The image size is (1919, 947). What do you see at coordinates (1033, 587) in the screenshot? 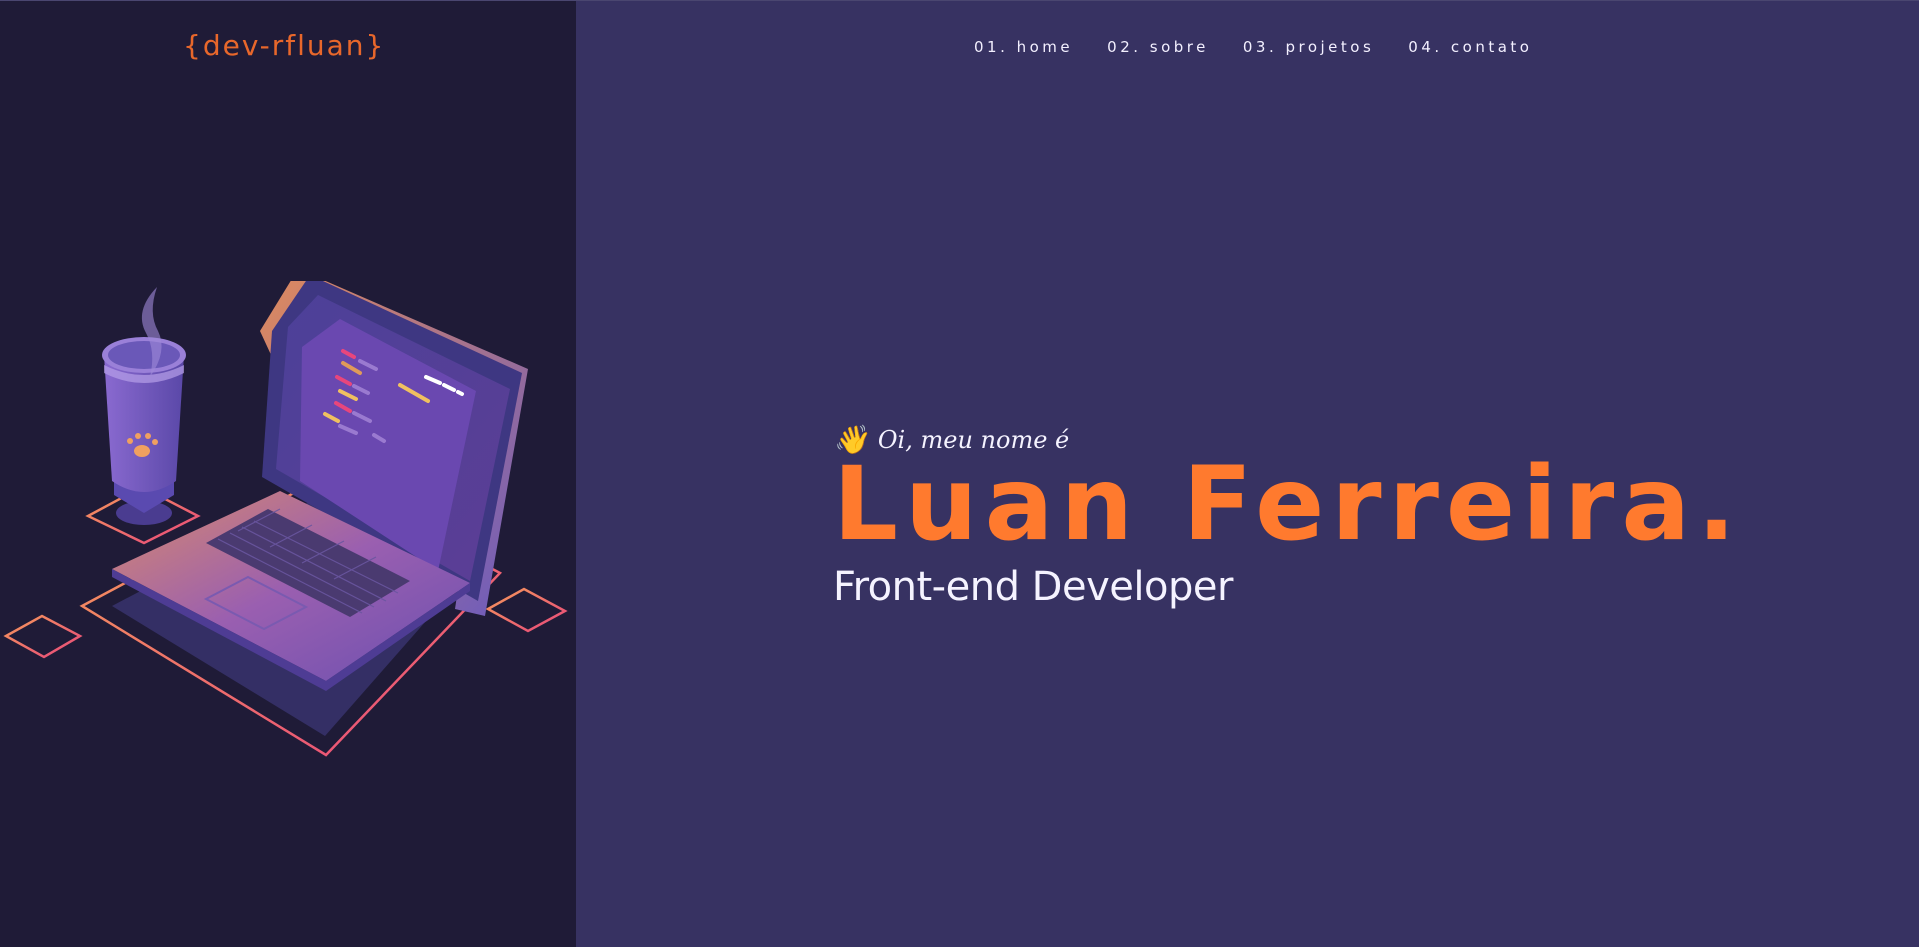
I see `hero-role: Front-end Developer` at bounding box center [1033, 587].